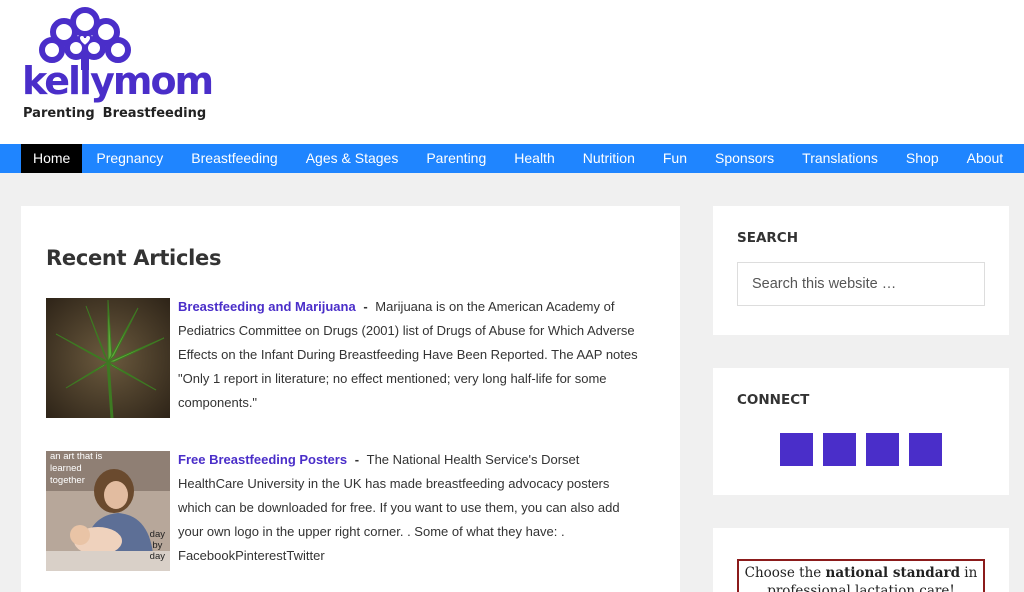 The width and height of the screenshot is (1024, 592). Describe the element at coordinates (861, 587) in the screenshot. I see `ad-line-2: professional lactation care!` at that location.